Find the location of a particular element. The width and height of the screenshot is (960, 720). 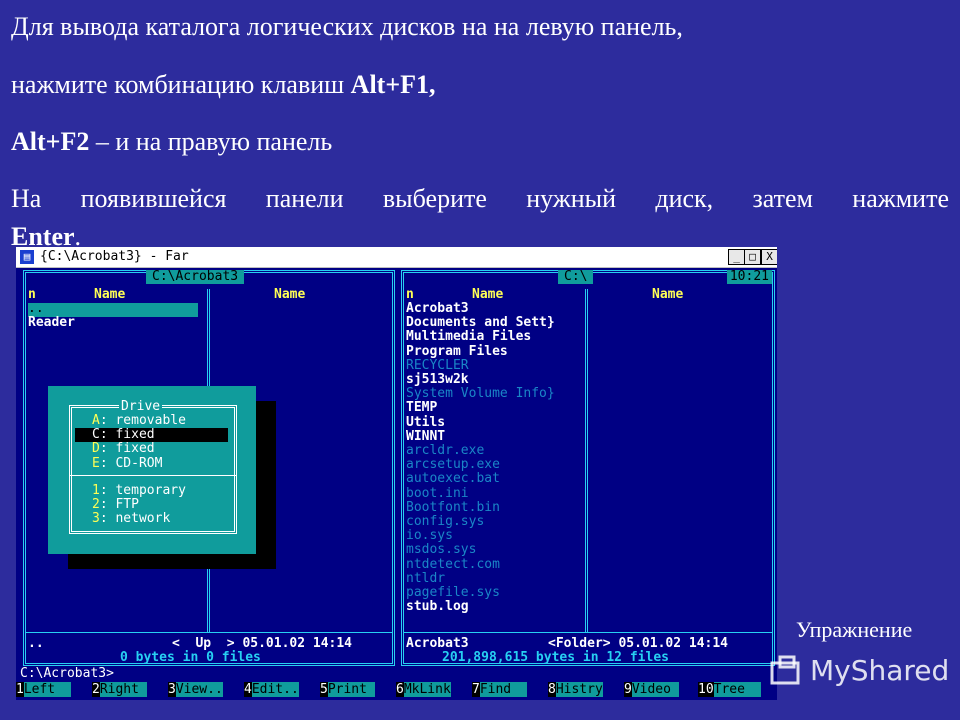

list-item: Documents and Sett} is located at coordinates (480, 322).